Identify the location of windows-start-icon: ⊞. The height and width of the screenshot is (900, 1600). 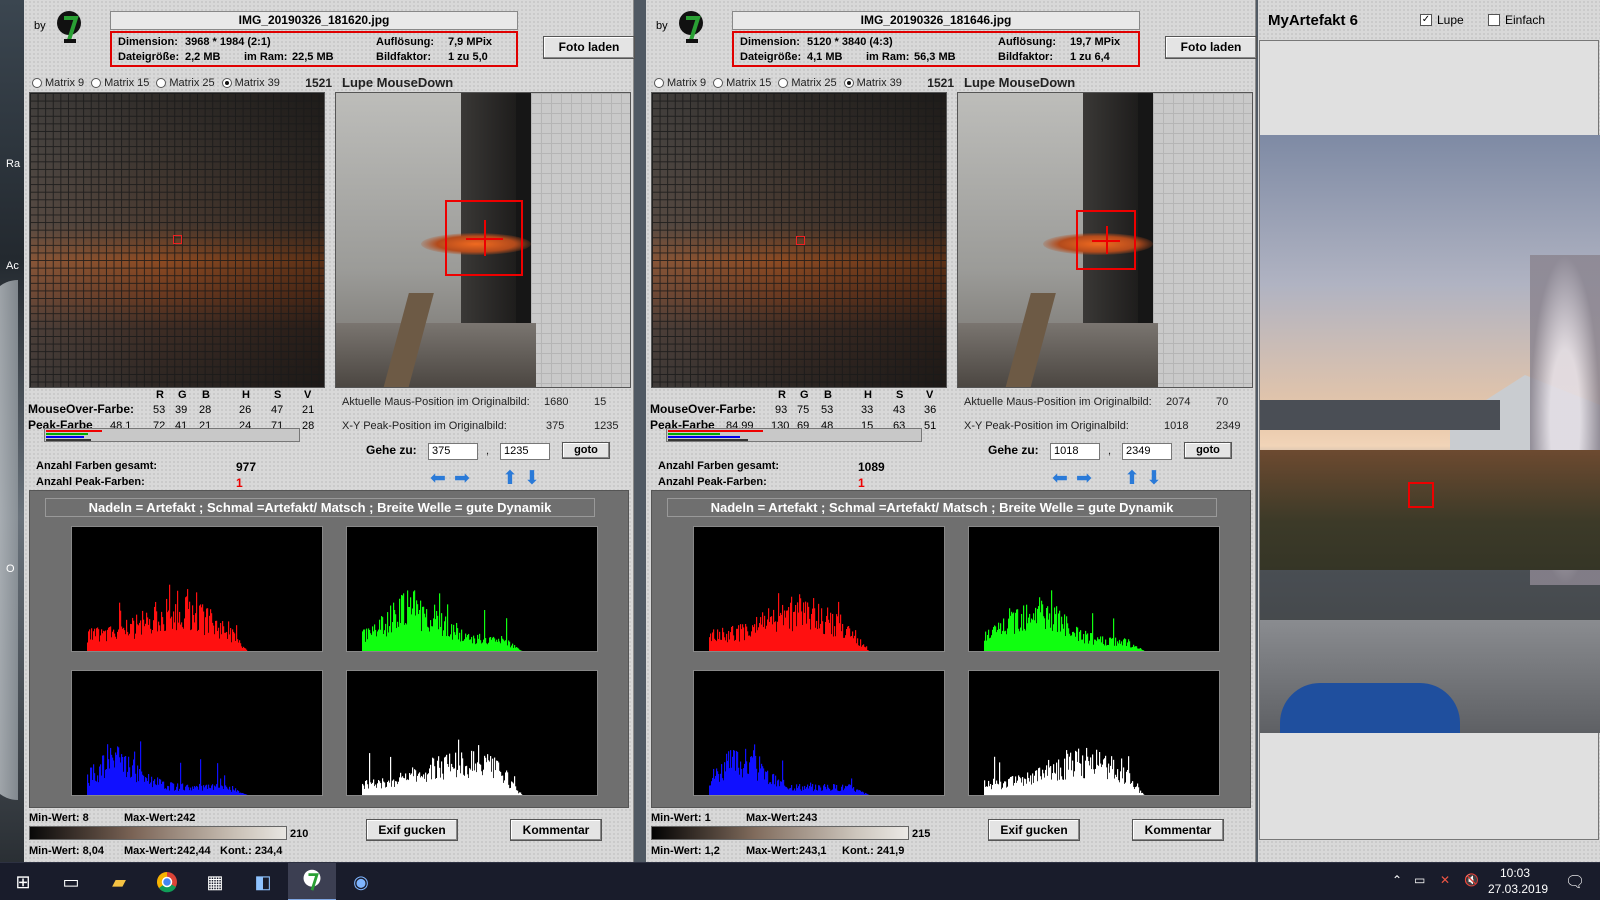
(23, 881).